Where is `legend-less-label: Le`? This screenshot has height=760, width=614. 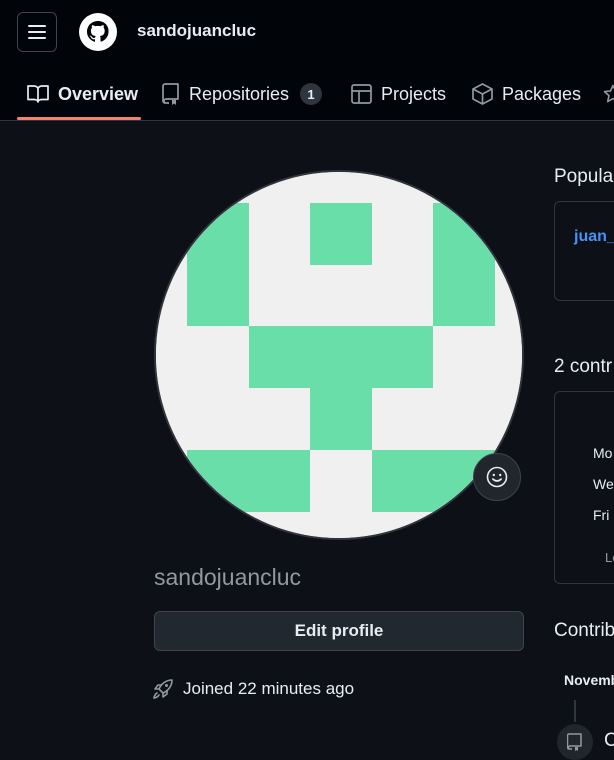
legend-less-label: Le is located at coordinates (609, 557).